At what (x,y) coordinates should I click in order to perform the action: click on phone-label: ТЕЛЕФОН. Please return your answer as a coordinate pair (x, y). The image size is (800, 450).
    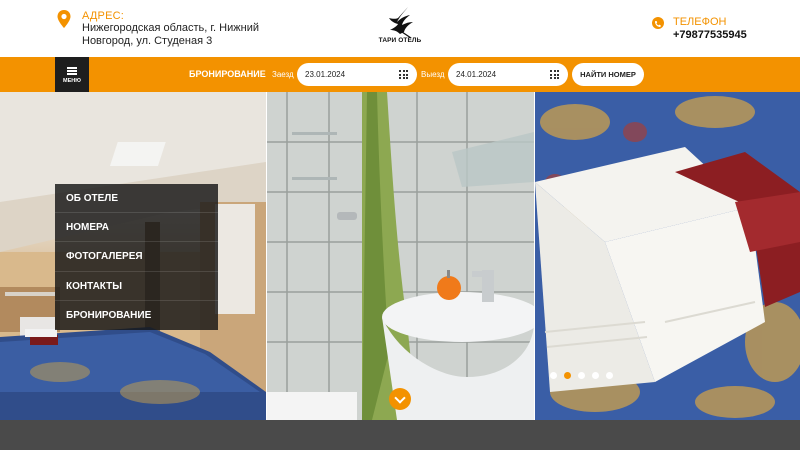
    Looking at the image, I should click on (700, 22).